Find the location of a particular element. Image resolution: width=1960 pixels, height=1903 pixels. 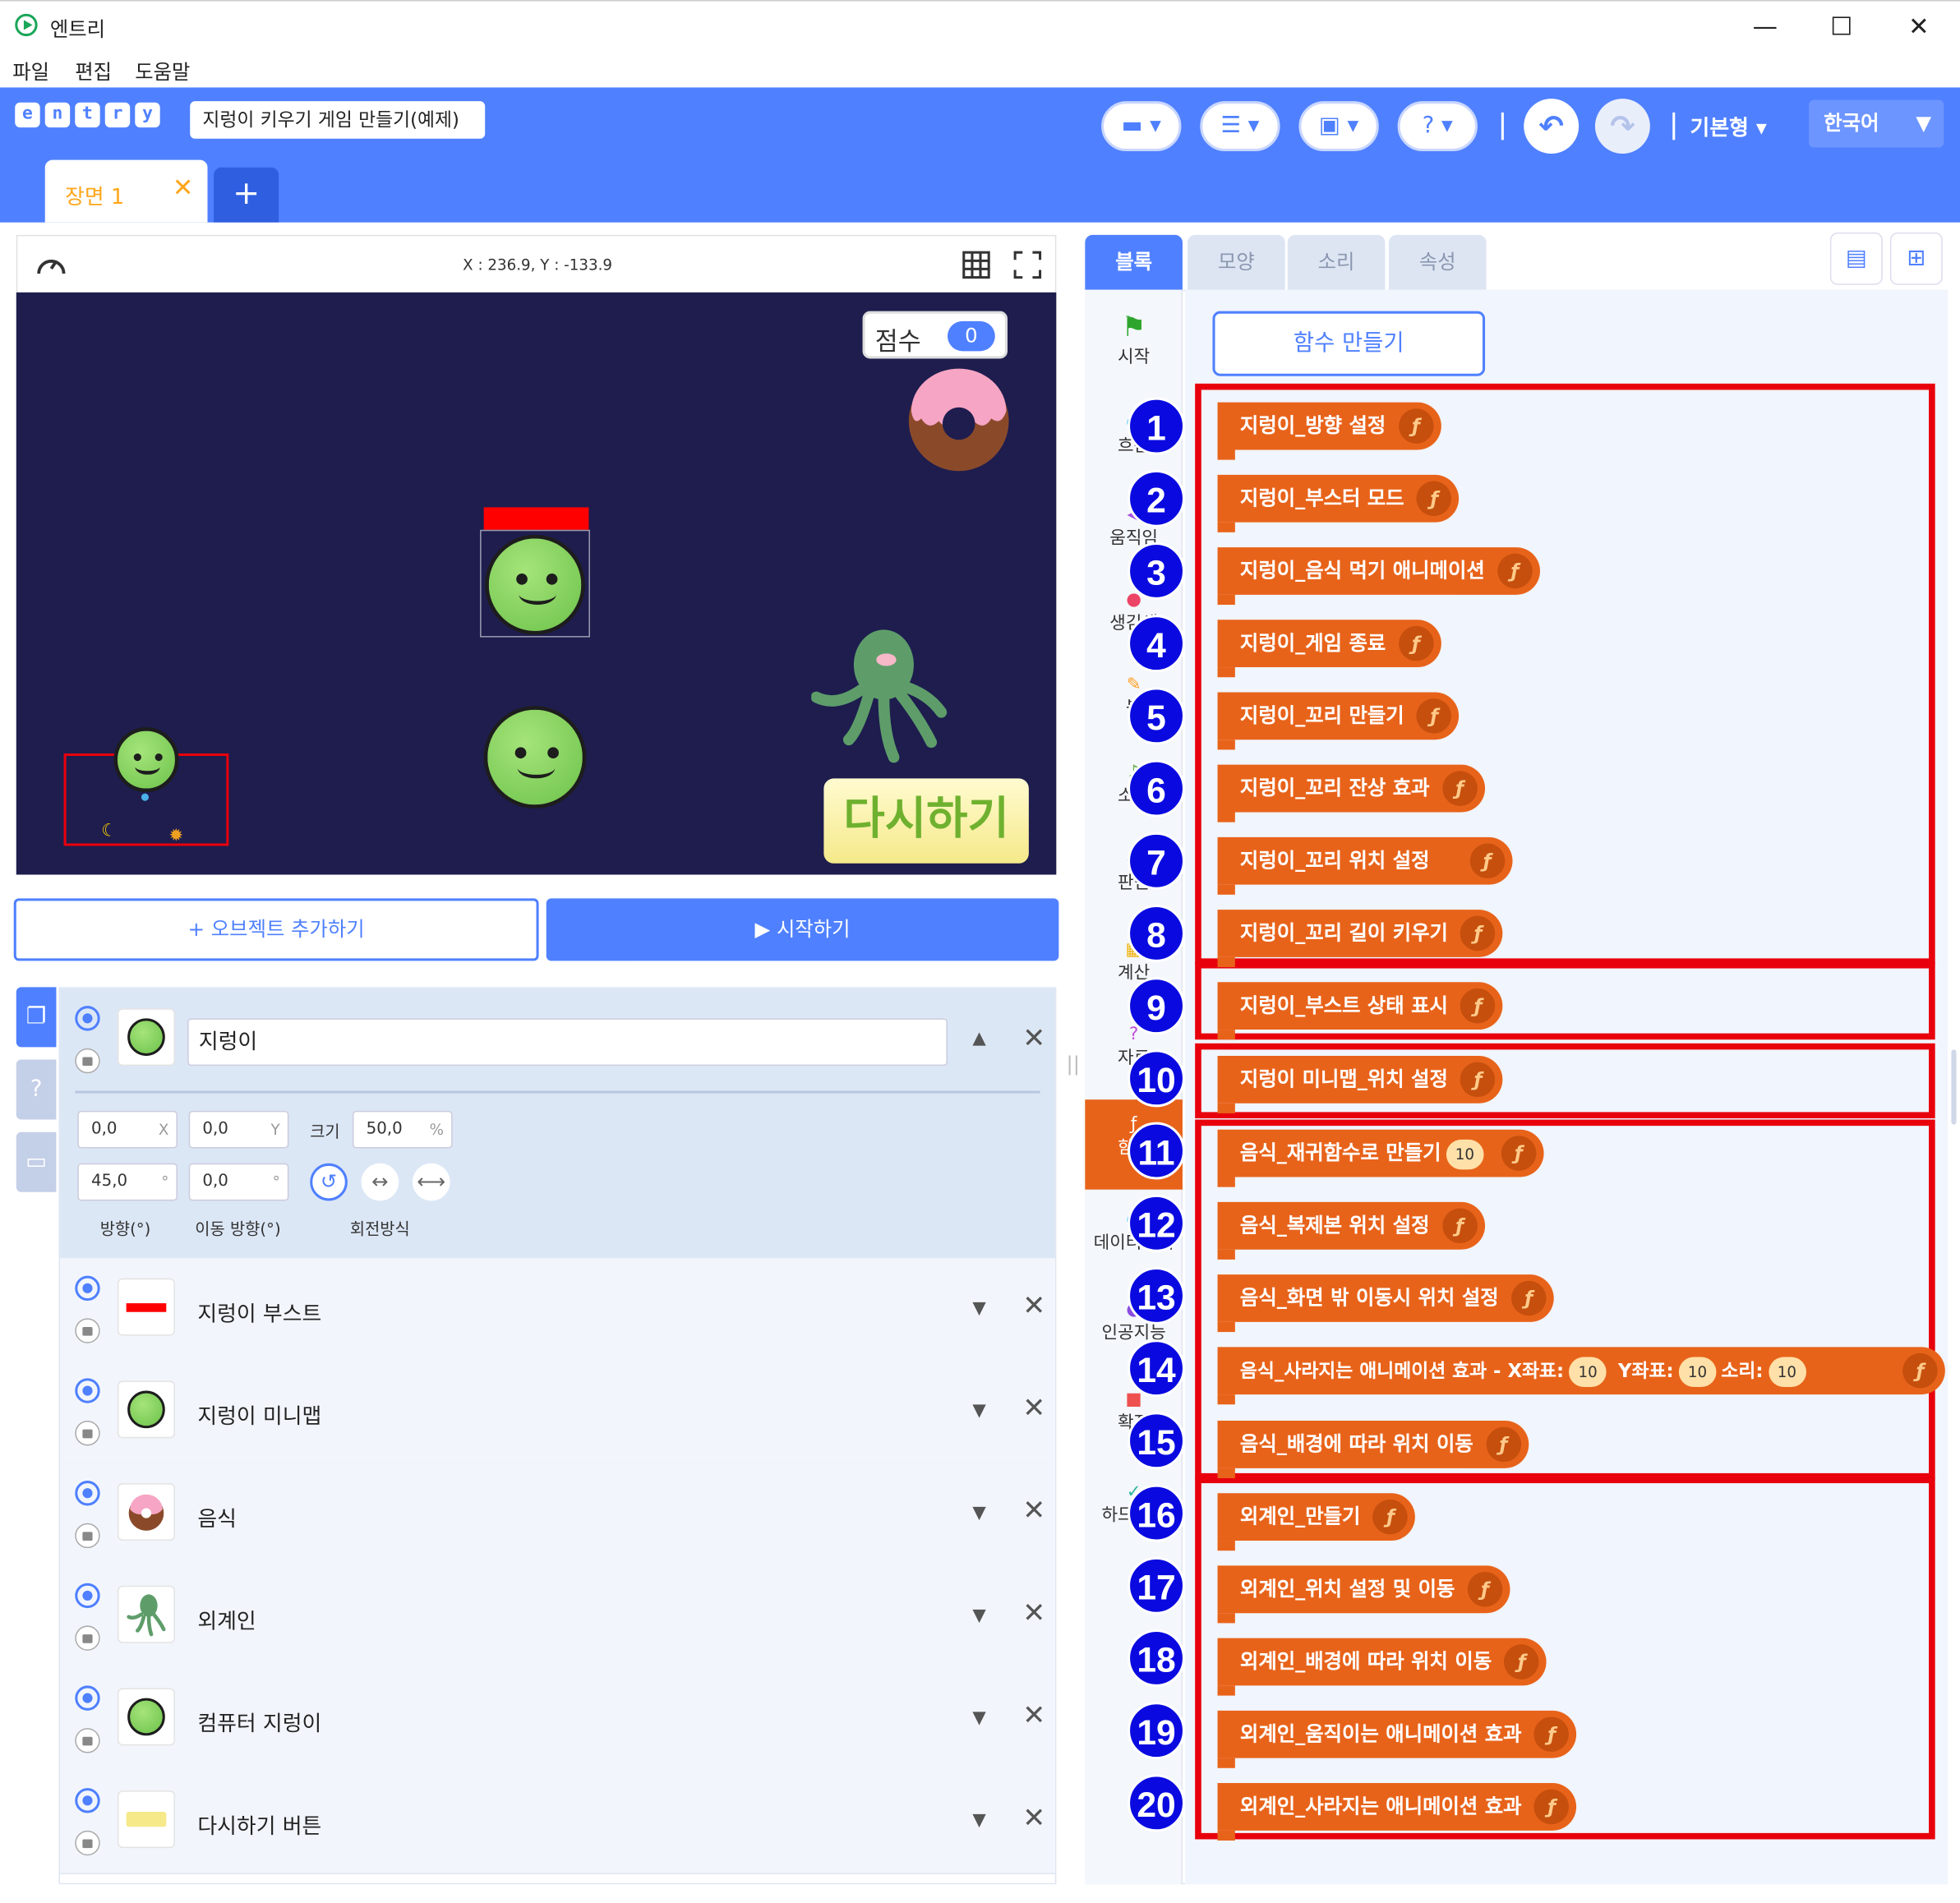

function-block: 지렁이_방향 설정 ƒ is located at coordinates (1329, 431).